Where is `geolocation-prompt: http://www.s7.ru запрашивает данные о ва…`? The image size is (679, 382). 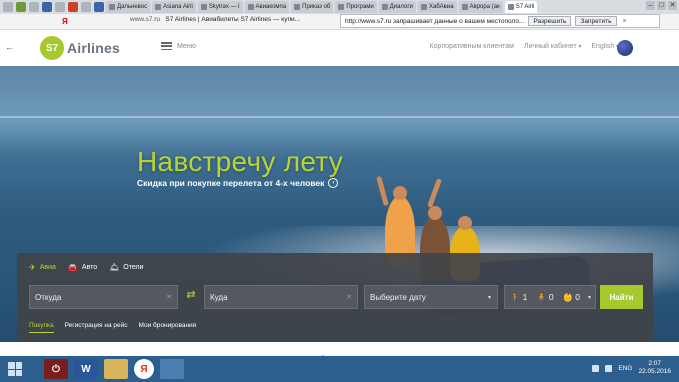 geolocation-prompt: http://www.s7.ru запрашивает данные о ва… is located at coordinates (500, 21).